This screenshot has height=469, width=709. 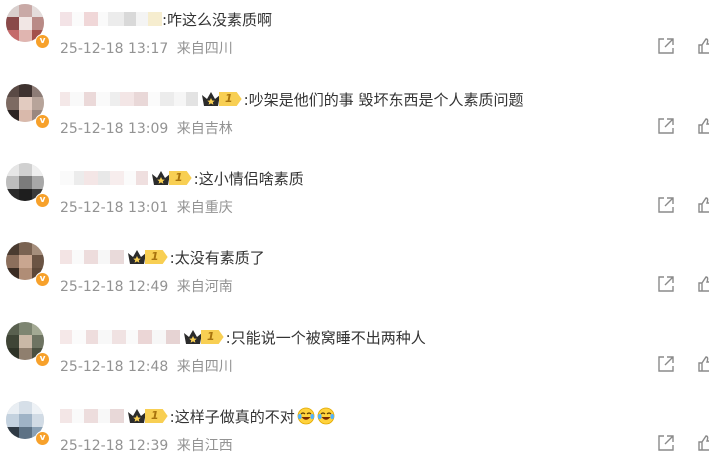 What do you see at coordinates (217, 19) in the screenshot?
I see `comment-text: :咋这么没素质啊` at bounding box center [217, 19].